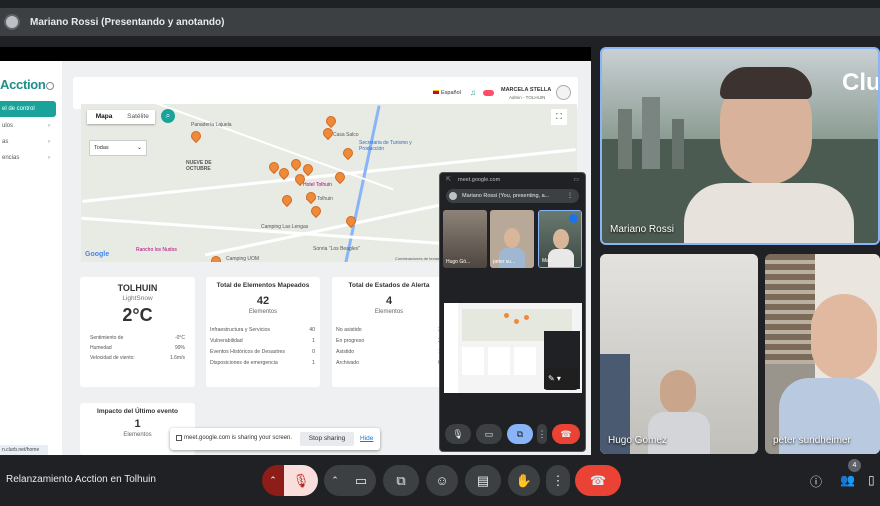 Image resolution: width=880 pixels, height=506 pixels. I want to click on pip-url: meet.google.com, so click(479, 180).